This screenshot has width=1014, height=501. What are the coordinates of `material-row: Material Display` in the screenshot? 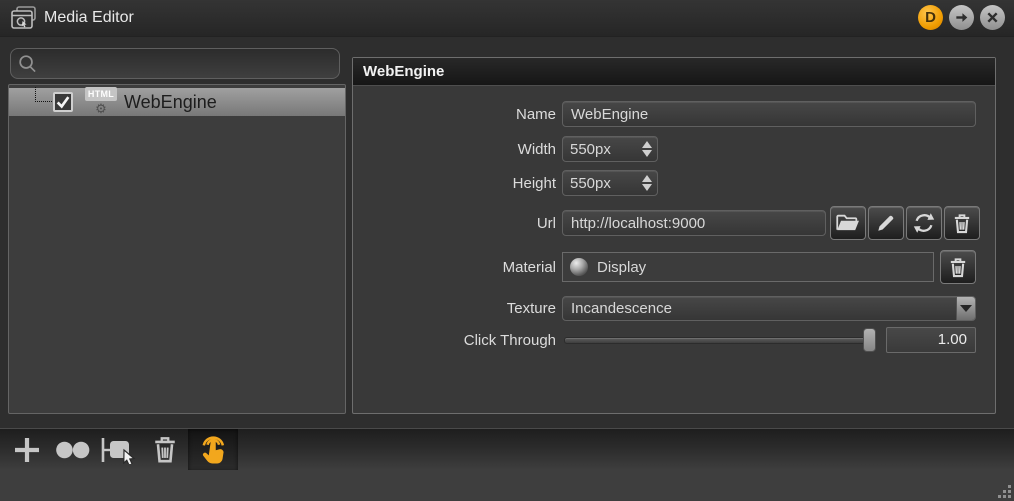 It's located at (674, 267).